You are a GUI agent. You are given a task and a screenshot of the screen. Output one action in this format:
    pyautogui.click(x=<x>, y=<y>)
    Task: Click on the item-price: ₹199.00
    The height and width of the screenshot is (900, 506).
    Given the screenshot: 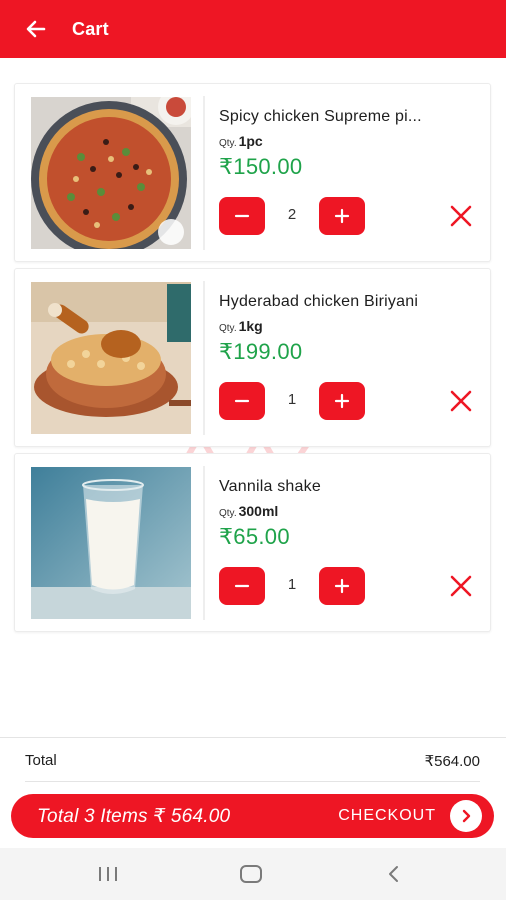 What is the action you would take?
    pyautogui.click(x=261, y=351)
    